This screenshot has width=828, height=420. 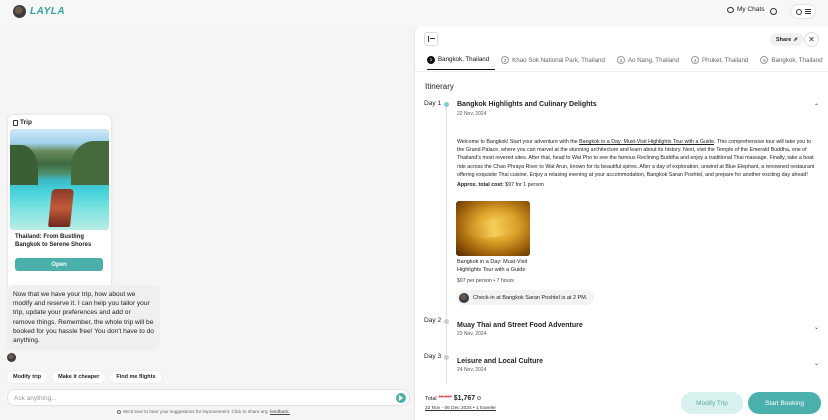 I want to click on tab-number: 2, so click(x=505, y=60).